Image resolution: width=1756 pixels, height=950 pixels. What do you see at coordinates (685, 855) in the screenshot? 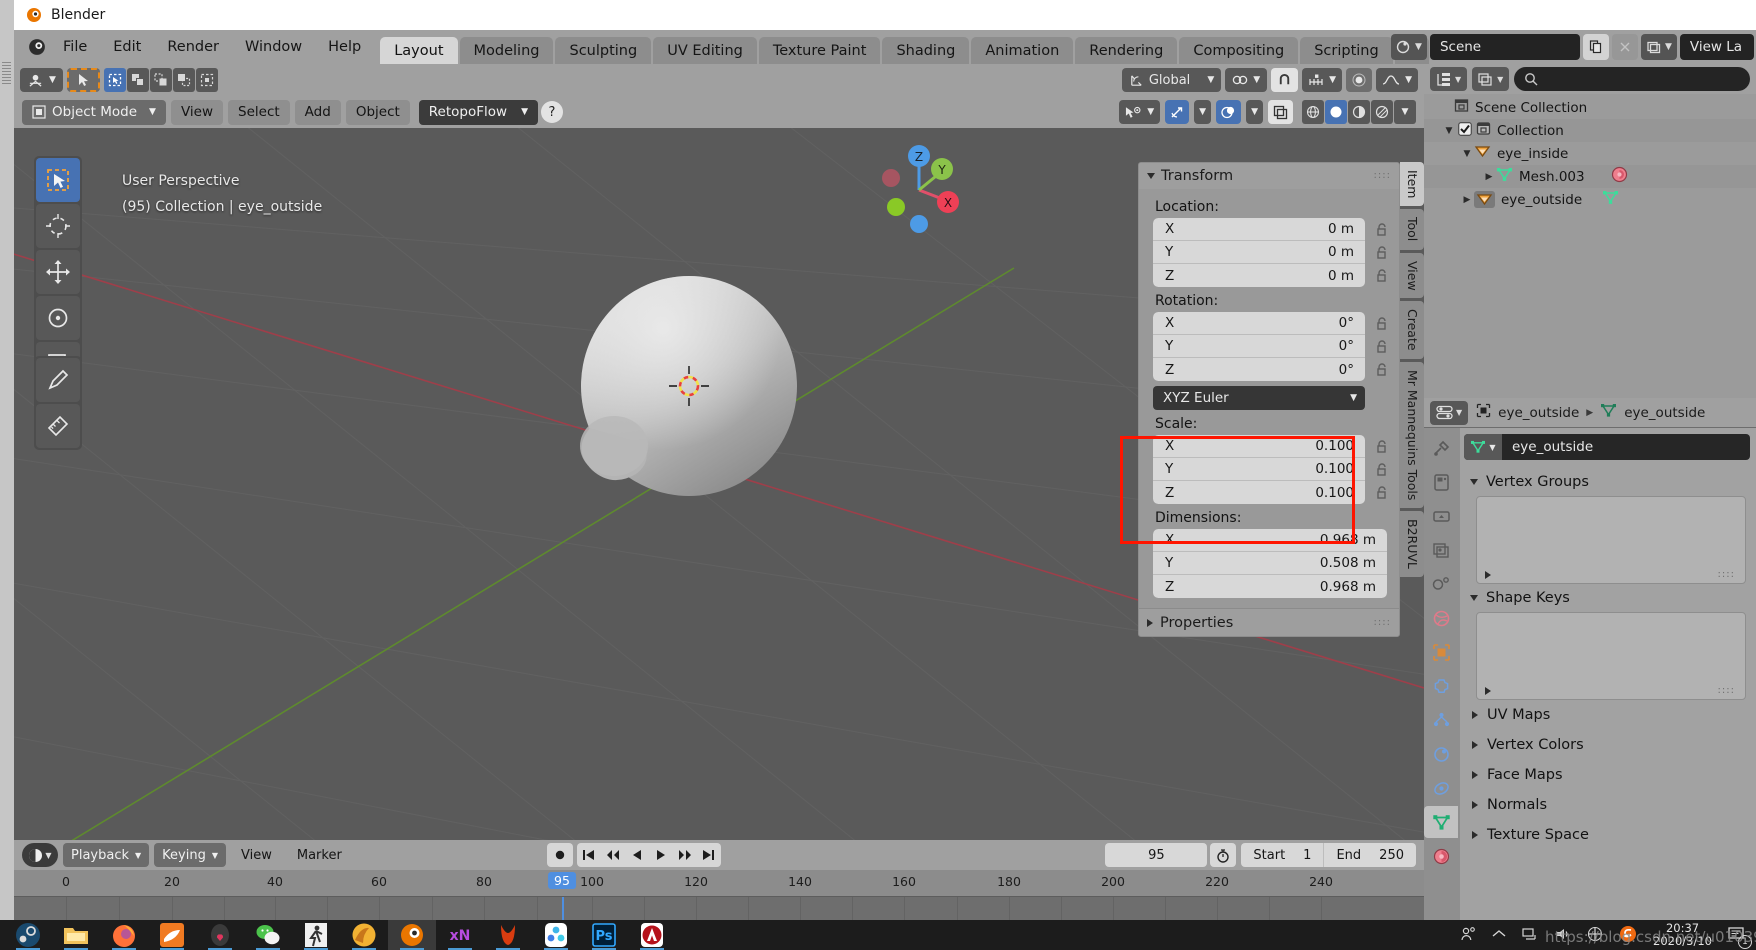
I see `next-keyframe-button` at bounding box center [685, 855].